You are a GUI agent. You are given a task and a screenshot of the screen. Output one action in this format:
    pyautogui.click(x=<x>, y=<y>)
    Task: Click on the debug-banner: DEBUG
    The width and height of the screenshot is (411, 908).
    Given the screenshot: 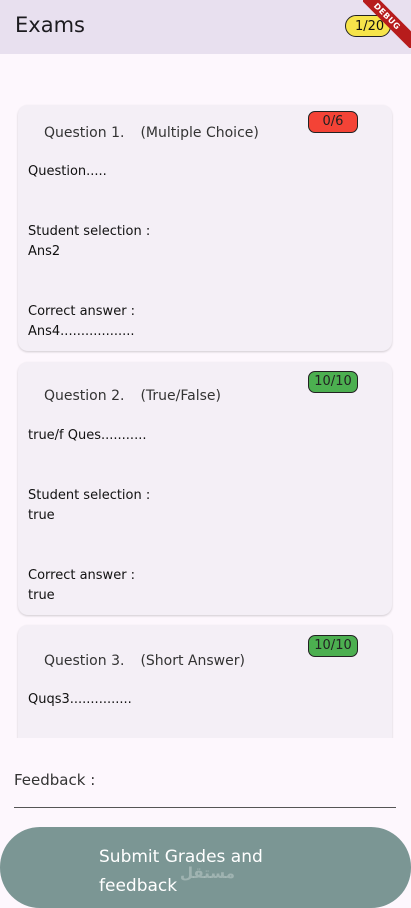 What is the action you would take?
    pyautogui.click(x=387, y=24)
    